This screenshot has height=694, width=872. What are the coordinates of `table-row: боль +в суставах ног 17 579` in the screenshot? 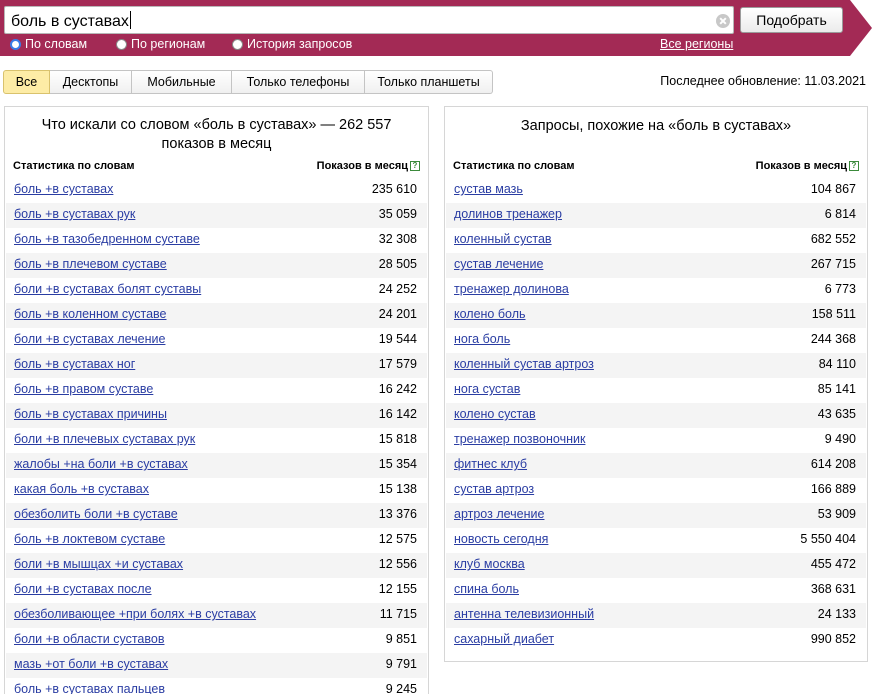 It's located at (216, 365).